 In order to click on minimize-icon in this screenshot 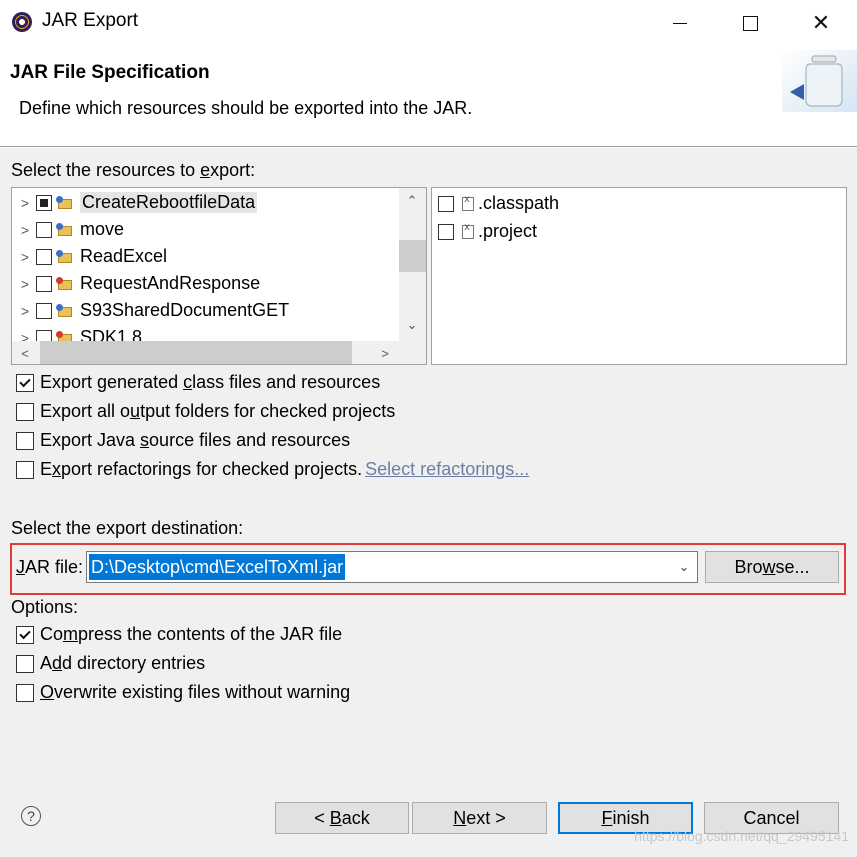, I will do `click(680, 23)`.